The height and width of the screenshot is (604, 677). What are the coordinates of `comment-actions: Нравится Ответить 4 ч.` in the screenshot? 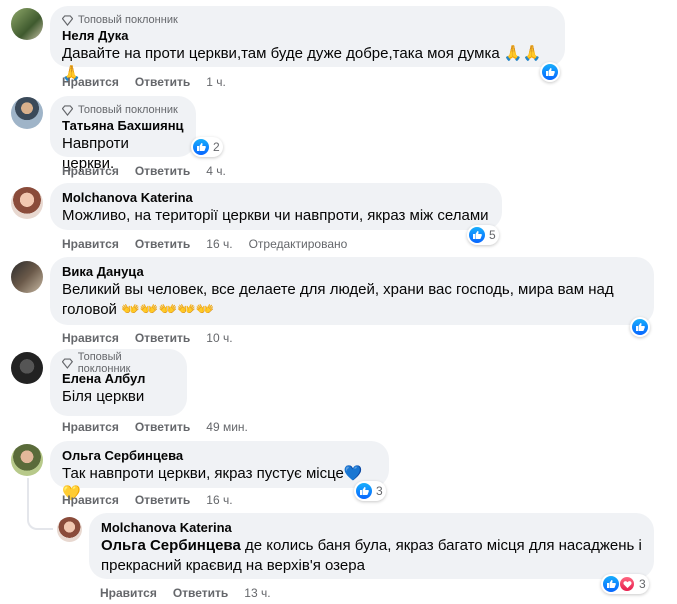 It's located at (152, 171).